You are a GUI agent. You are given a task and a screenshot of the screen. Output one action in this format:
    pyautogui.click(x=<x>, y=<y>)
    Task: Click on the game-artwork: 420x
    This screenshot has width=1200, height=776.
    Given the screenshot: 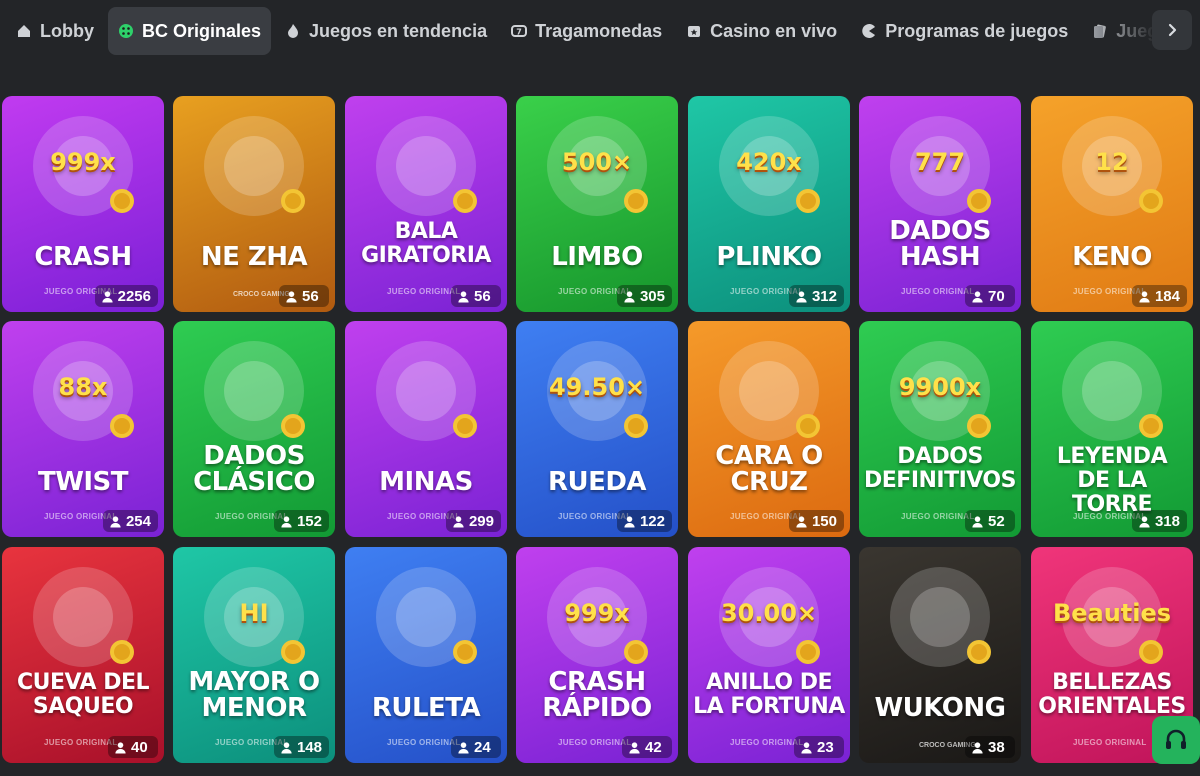 What is the action you would take?
    pyautogui.click(x=769, y=171)
    